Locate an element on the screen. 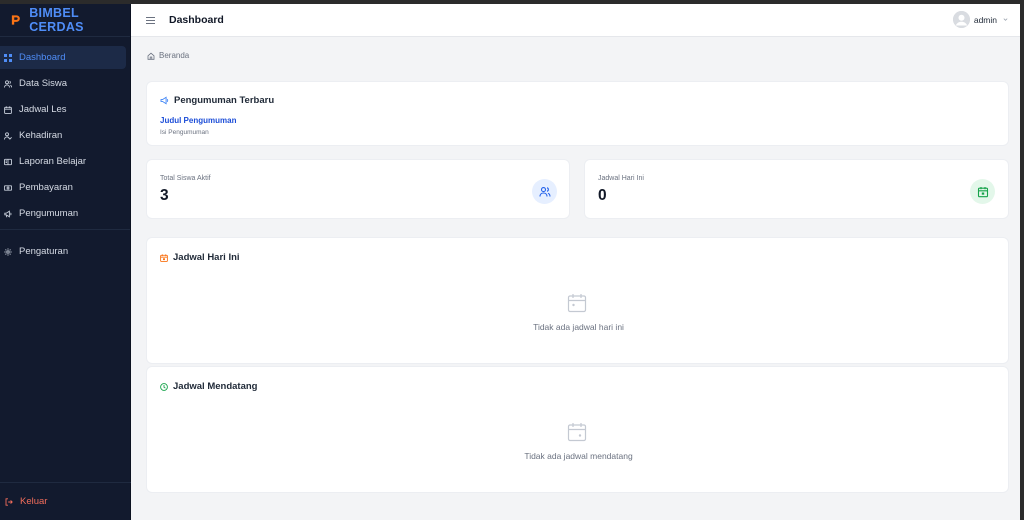  empty-state-text: Tidak ada jadwal mendatang is located at coordinates (578, 456).